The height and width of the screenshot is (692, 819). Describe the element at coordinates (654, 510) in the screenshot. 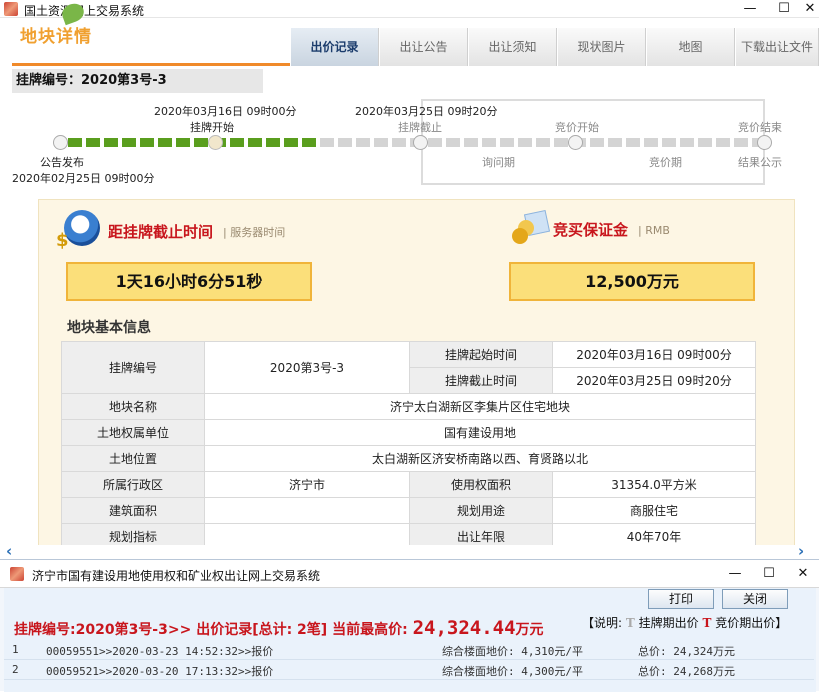

I see `use-value: 商服住宅` at that location.